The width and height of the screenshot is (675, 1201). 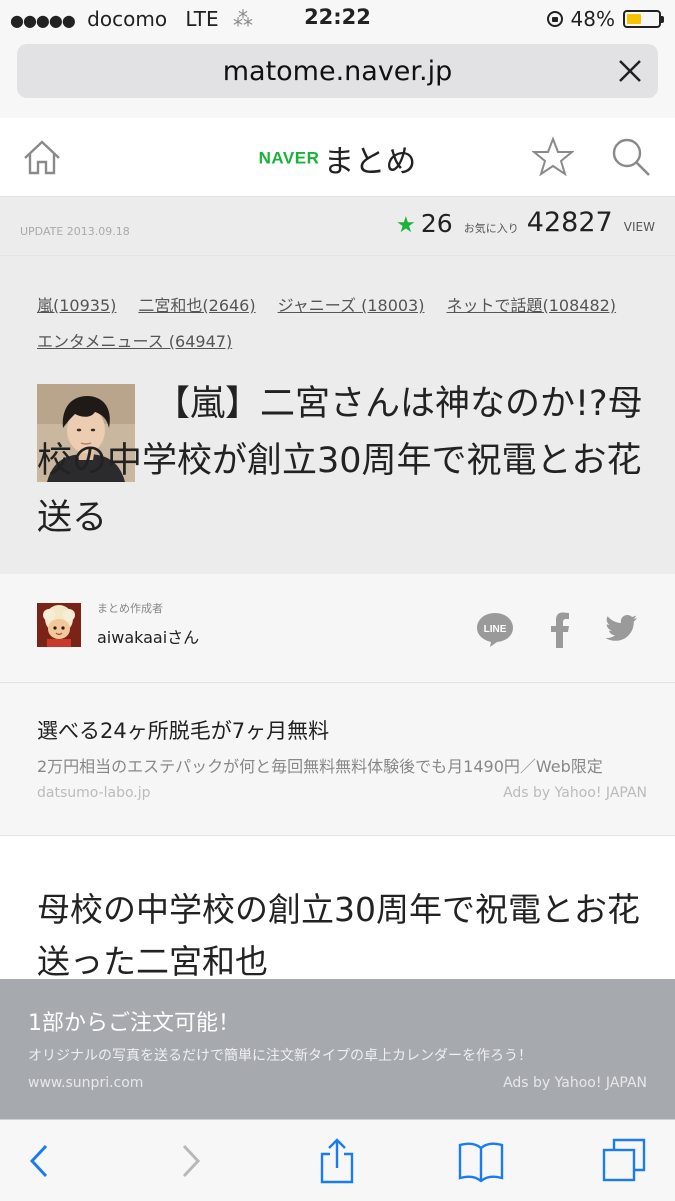 What do you see at coordinates (189, 1161) in the screenshot?
I see `forward-icon` at bounding box center [189, 1161].